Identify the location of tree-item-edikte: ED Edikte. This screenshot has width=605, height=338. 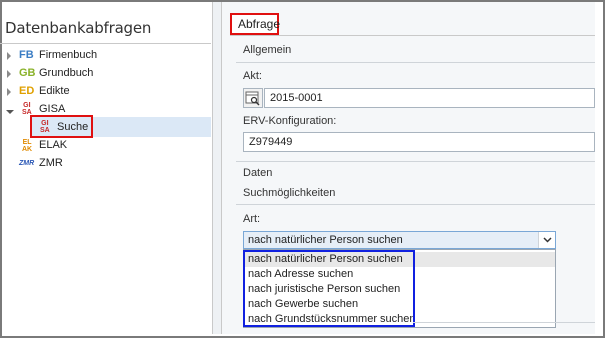
(96, 91).